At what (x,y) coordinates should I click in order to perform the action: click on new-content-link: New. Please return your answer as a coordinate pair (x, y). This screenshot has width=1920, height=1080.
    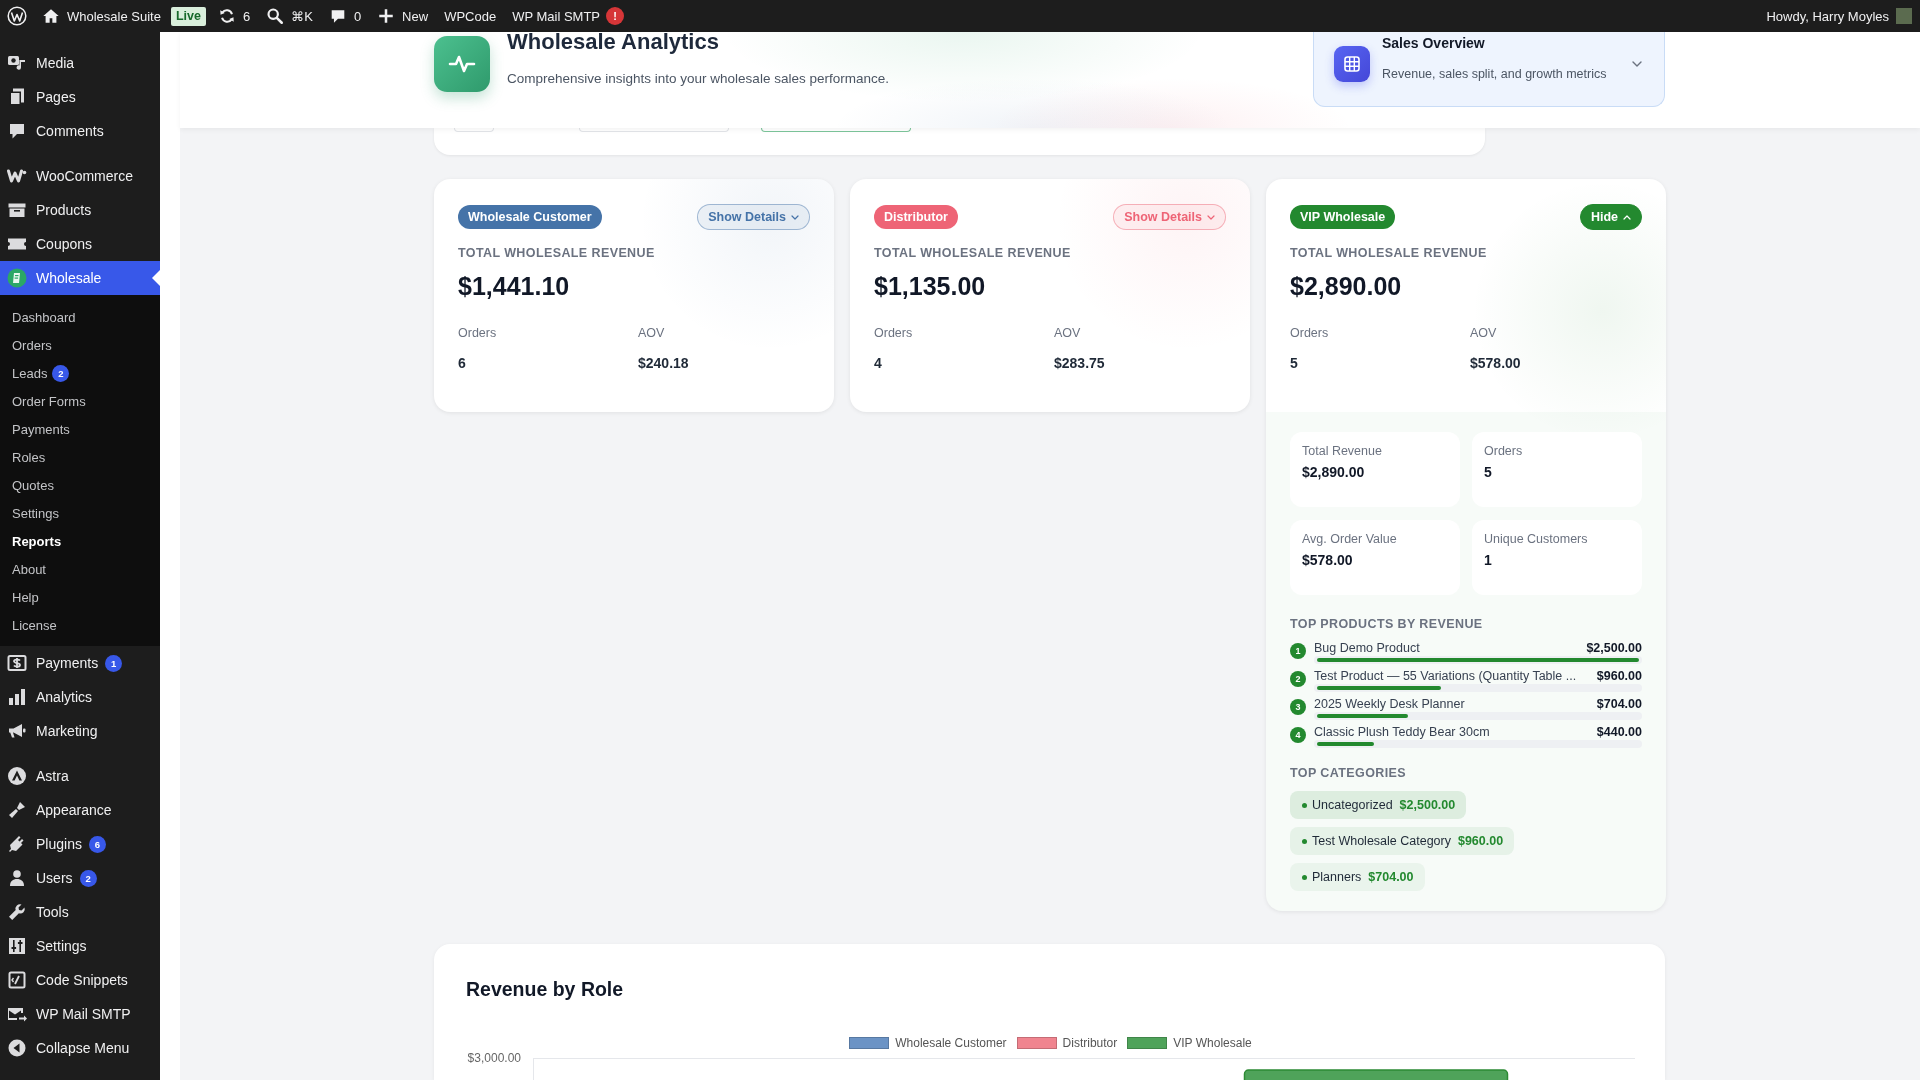
    Looking at the image, I should click on (403, 16).